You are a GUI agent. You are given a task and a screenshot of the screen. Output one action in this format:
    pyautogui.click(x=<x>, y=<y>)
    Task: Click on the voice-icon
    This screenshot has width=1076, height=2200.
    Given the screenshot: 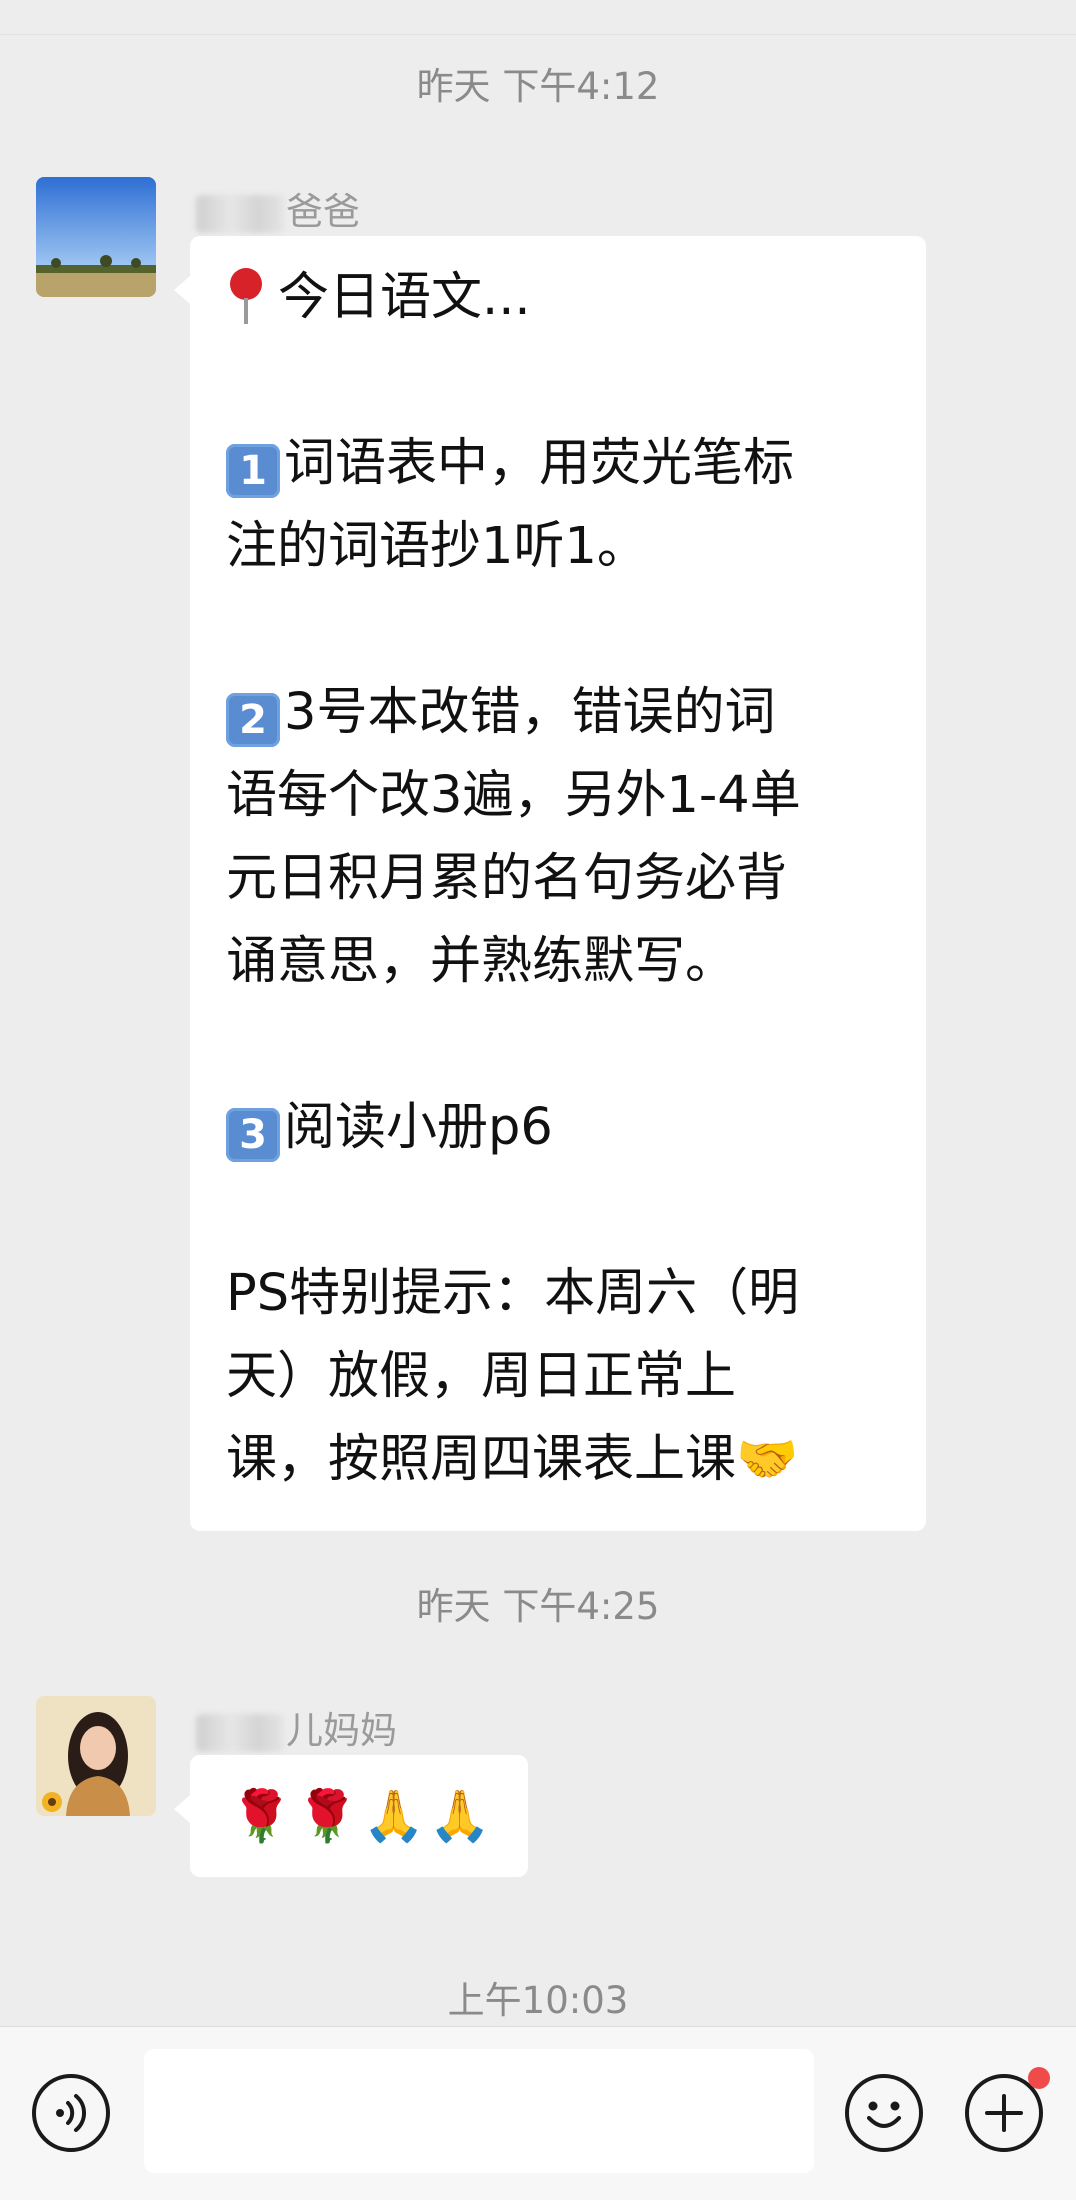 What is the action you would take?
    pyautogui.click(x=71, y=2113)
    